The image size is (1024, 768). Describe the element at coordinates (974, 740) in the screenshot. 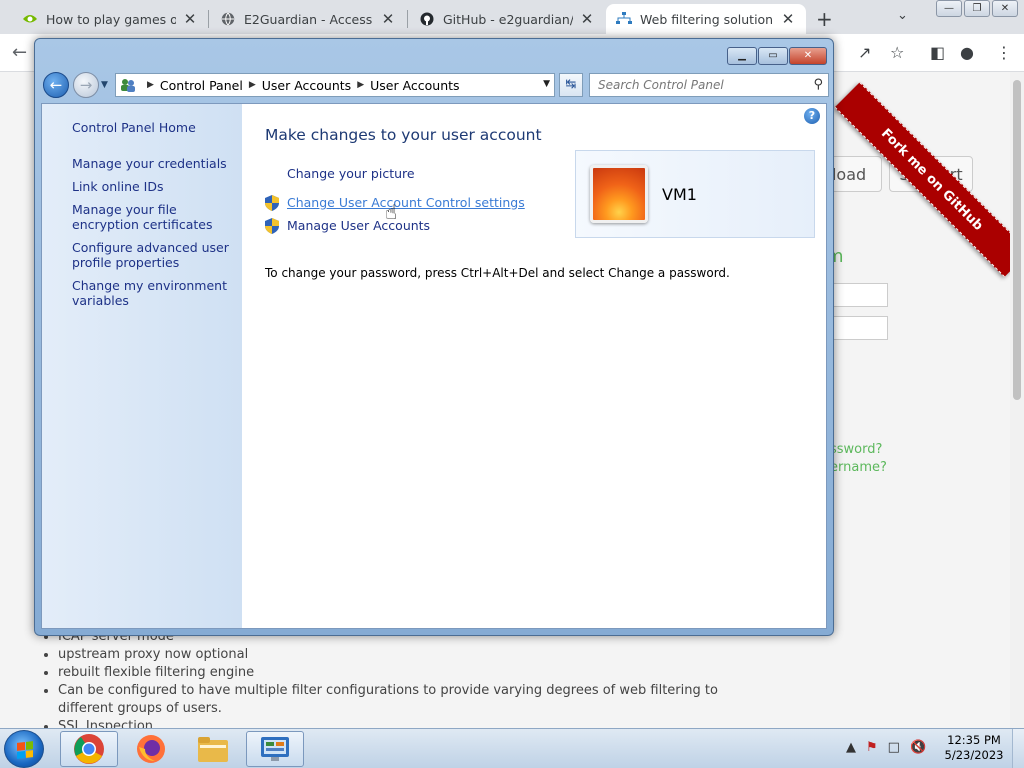

I see `clock-time: 12:35 PM` at that location.